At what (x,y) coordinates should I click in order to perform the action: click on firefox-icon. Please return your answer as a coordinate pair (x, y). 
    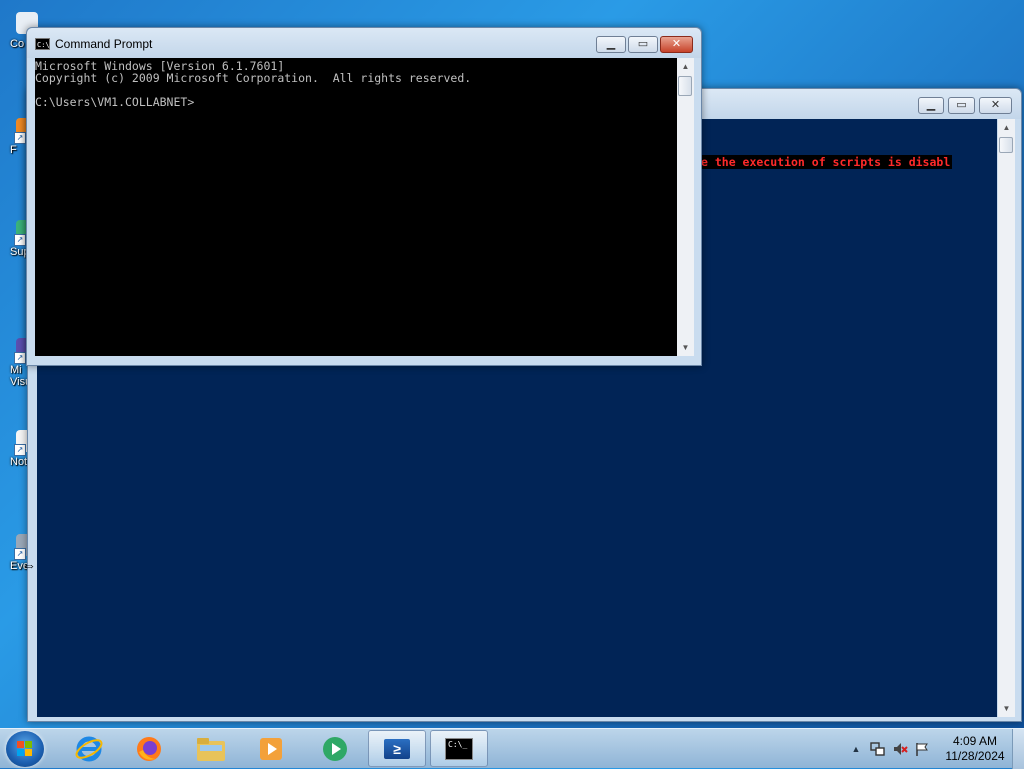
    Looking at the image, I should click on (149, 748).